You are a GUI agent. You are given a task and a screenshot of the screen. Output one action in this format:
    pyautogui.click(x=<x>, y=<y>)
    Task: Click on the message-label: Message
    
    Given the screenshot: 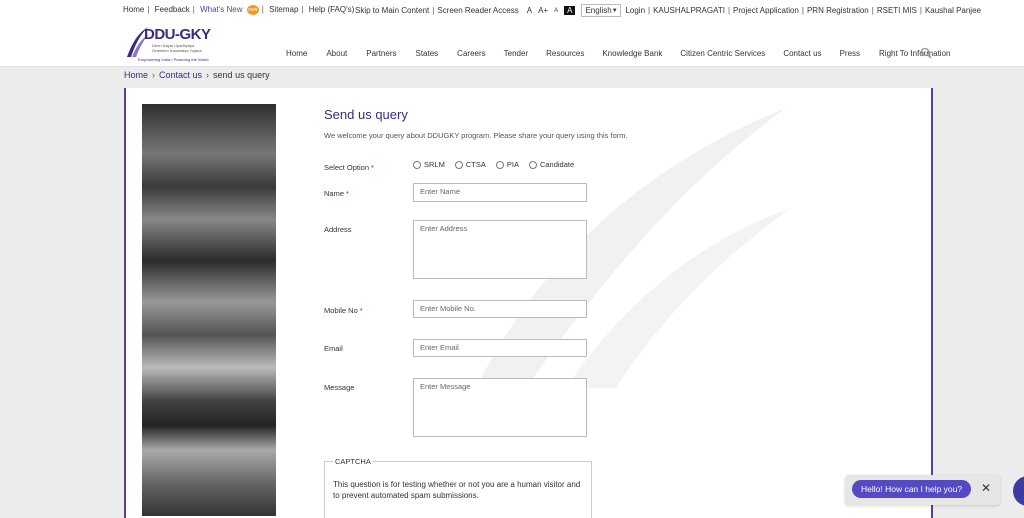 What is the action you would take?
    pyautogui.click(x=339, y=387)
    